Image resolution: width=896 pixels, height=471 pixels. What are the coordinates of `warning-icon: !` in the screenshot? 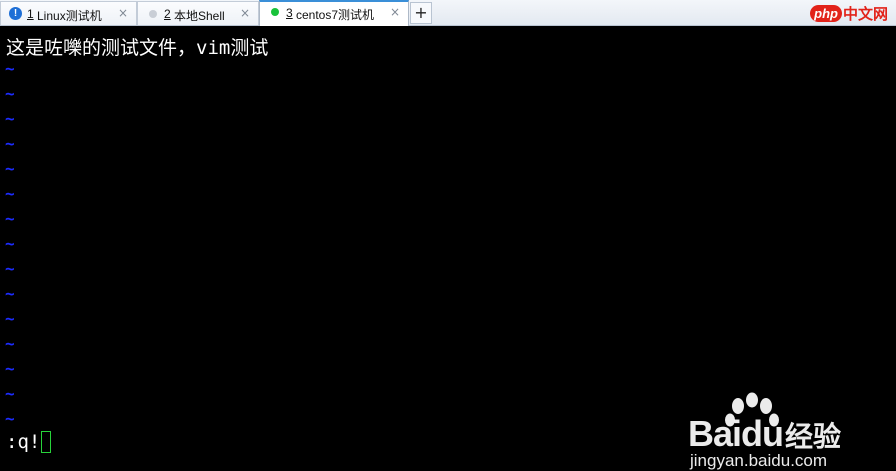 It's located at (15, 13).